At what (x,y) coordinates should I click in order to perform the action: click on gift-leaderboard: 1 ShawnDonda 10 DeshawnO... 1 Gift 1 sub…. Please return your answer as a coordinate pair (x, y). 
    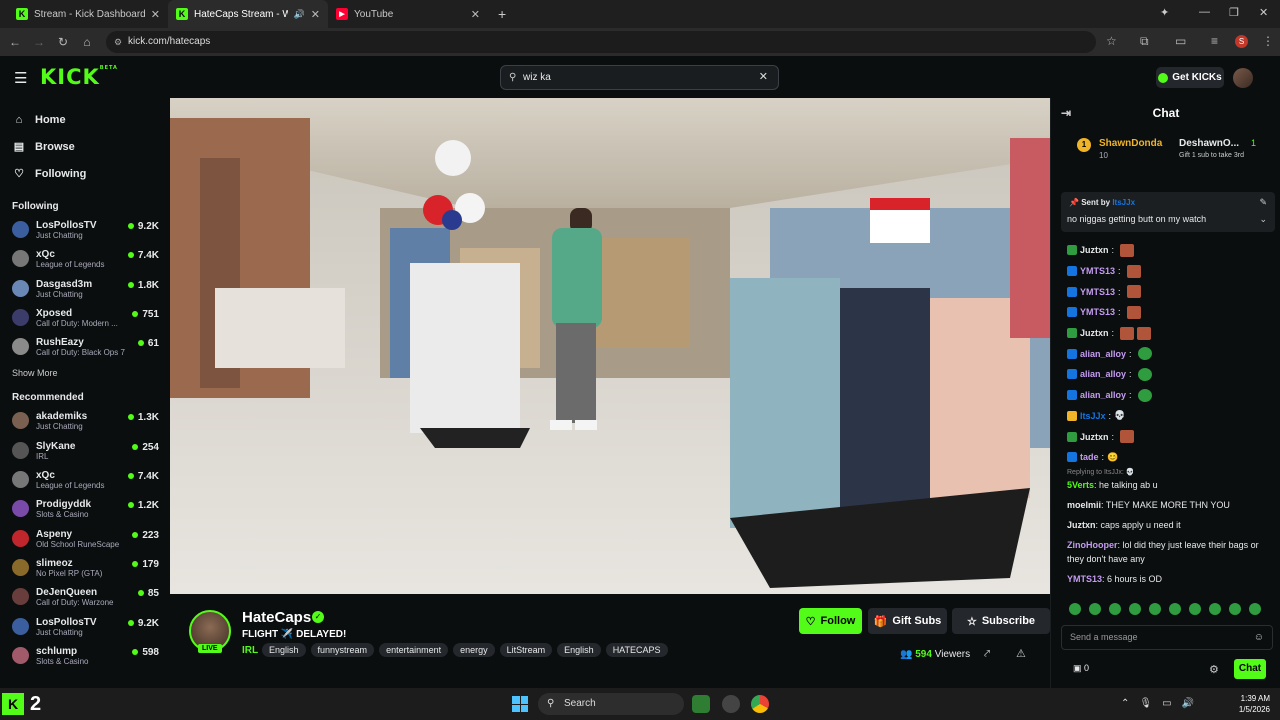
    Looking at the image, I should click on (1167, 150).